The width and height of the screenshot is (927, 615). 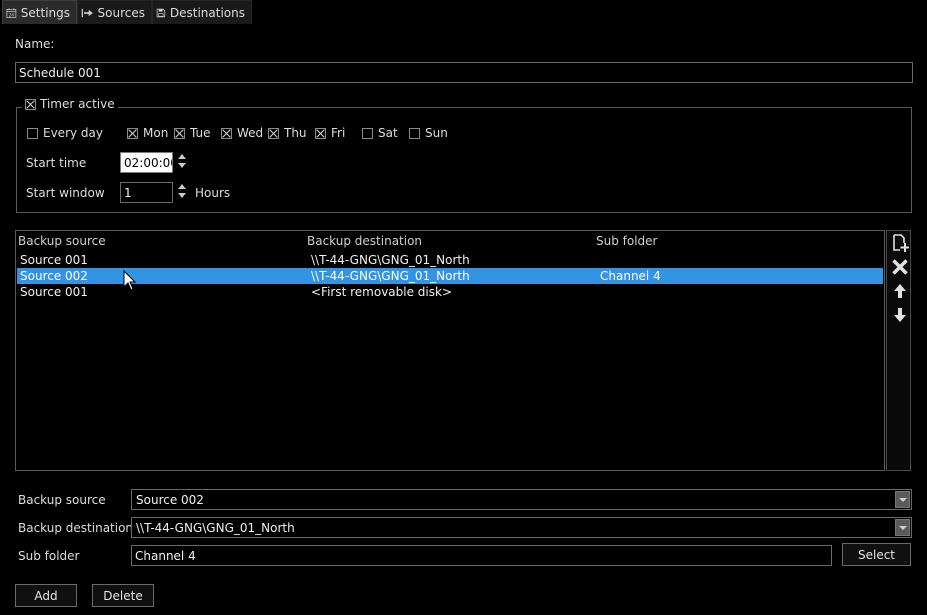 I want to click on table-row: Source 001 \\T-44-GNG\GNG_01_North, so click(x=450, y=260).